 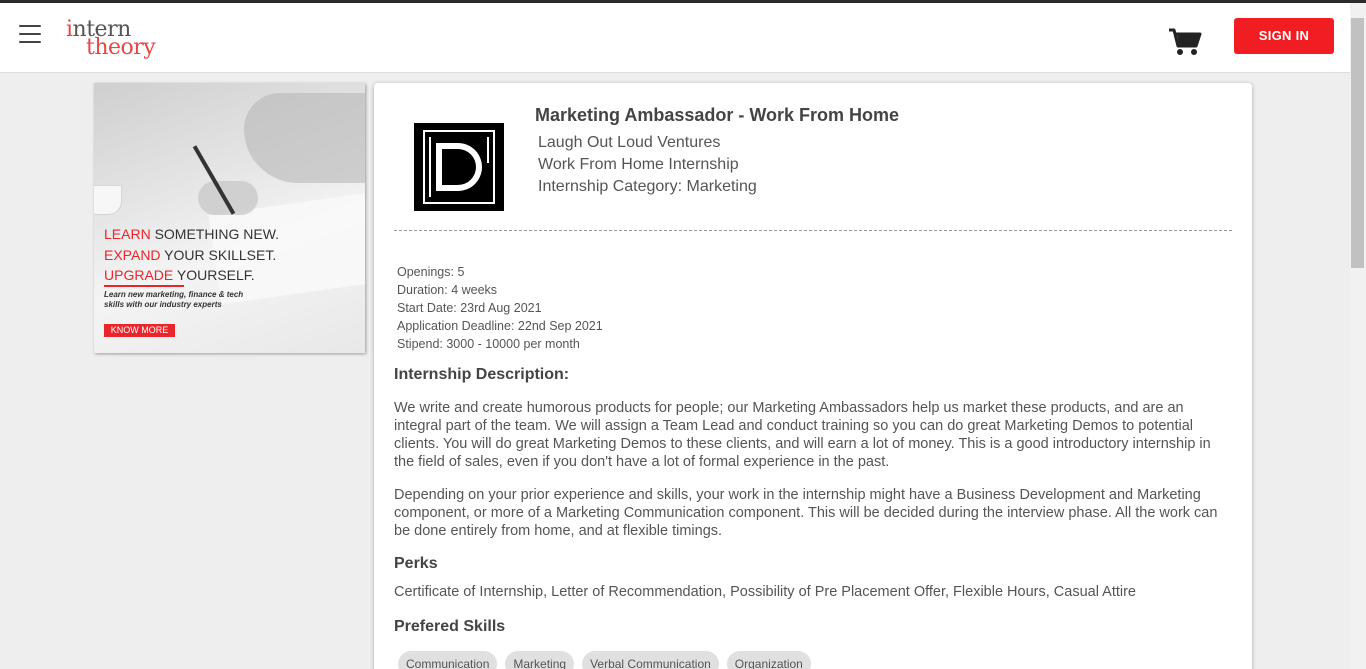 What do you see at coordinates (1185, 42) in the screenshot?
I see `cart-icon` at bounding box center [1185, 42].